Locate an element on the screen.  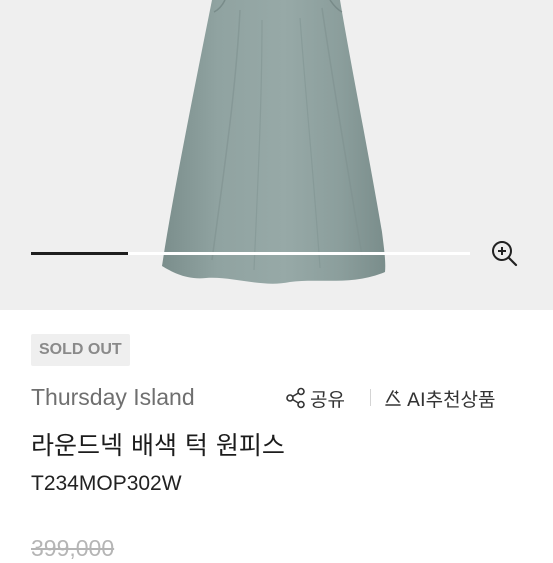
ai-recommend-button: AI추천상품 is located at coordinates (439, 398).